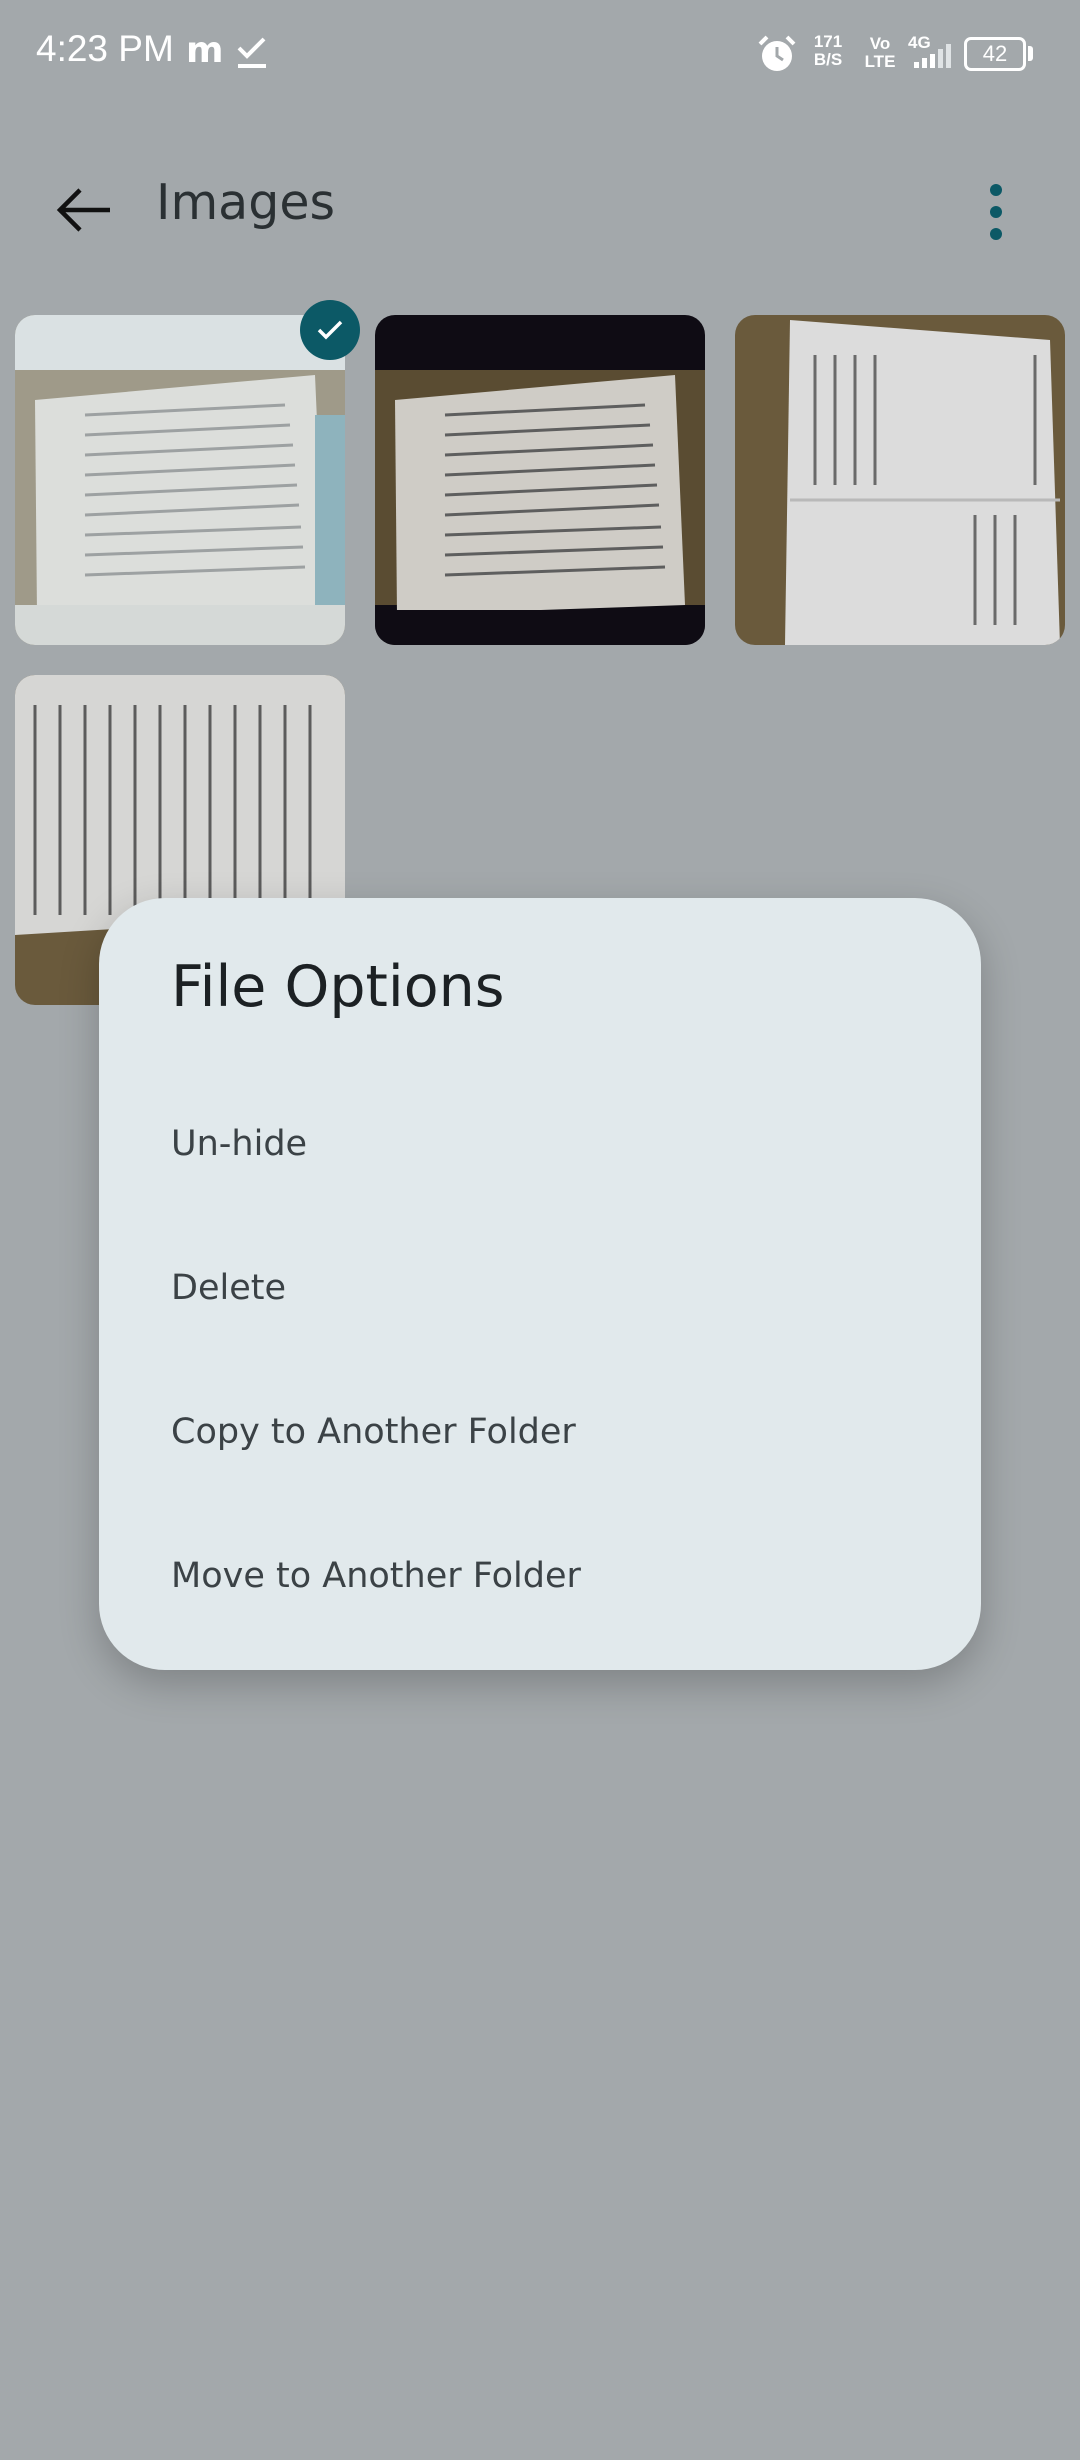  What do you see at coordinates (880, 43) in the screenshot?
I see `volte-top: Vo` at bounding box center [880, 43].